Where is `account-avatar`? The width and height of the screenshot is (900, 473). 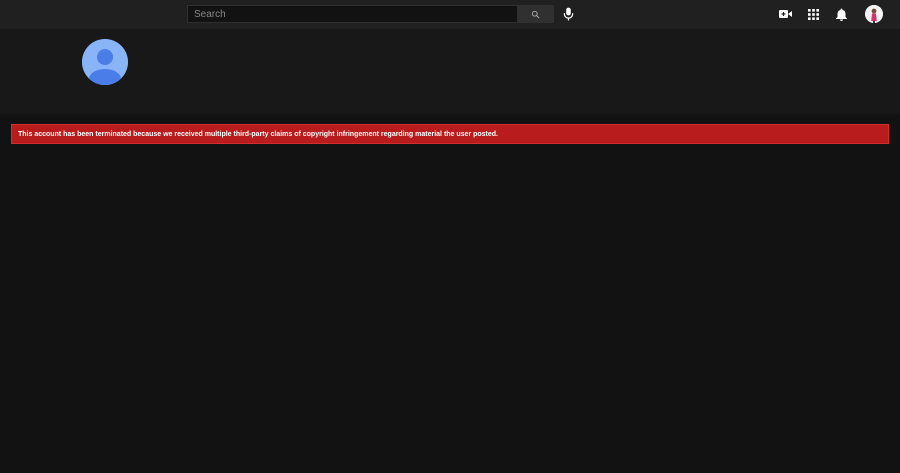 account-avatar is located at coordinates (874, 14).